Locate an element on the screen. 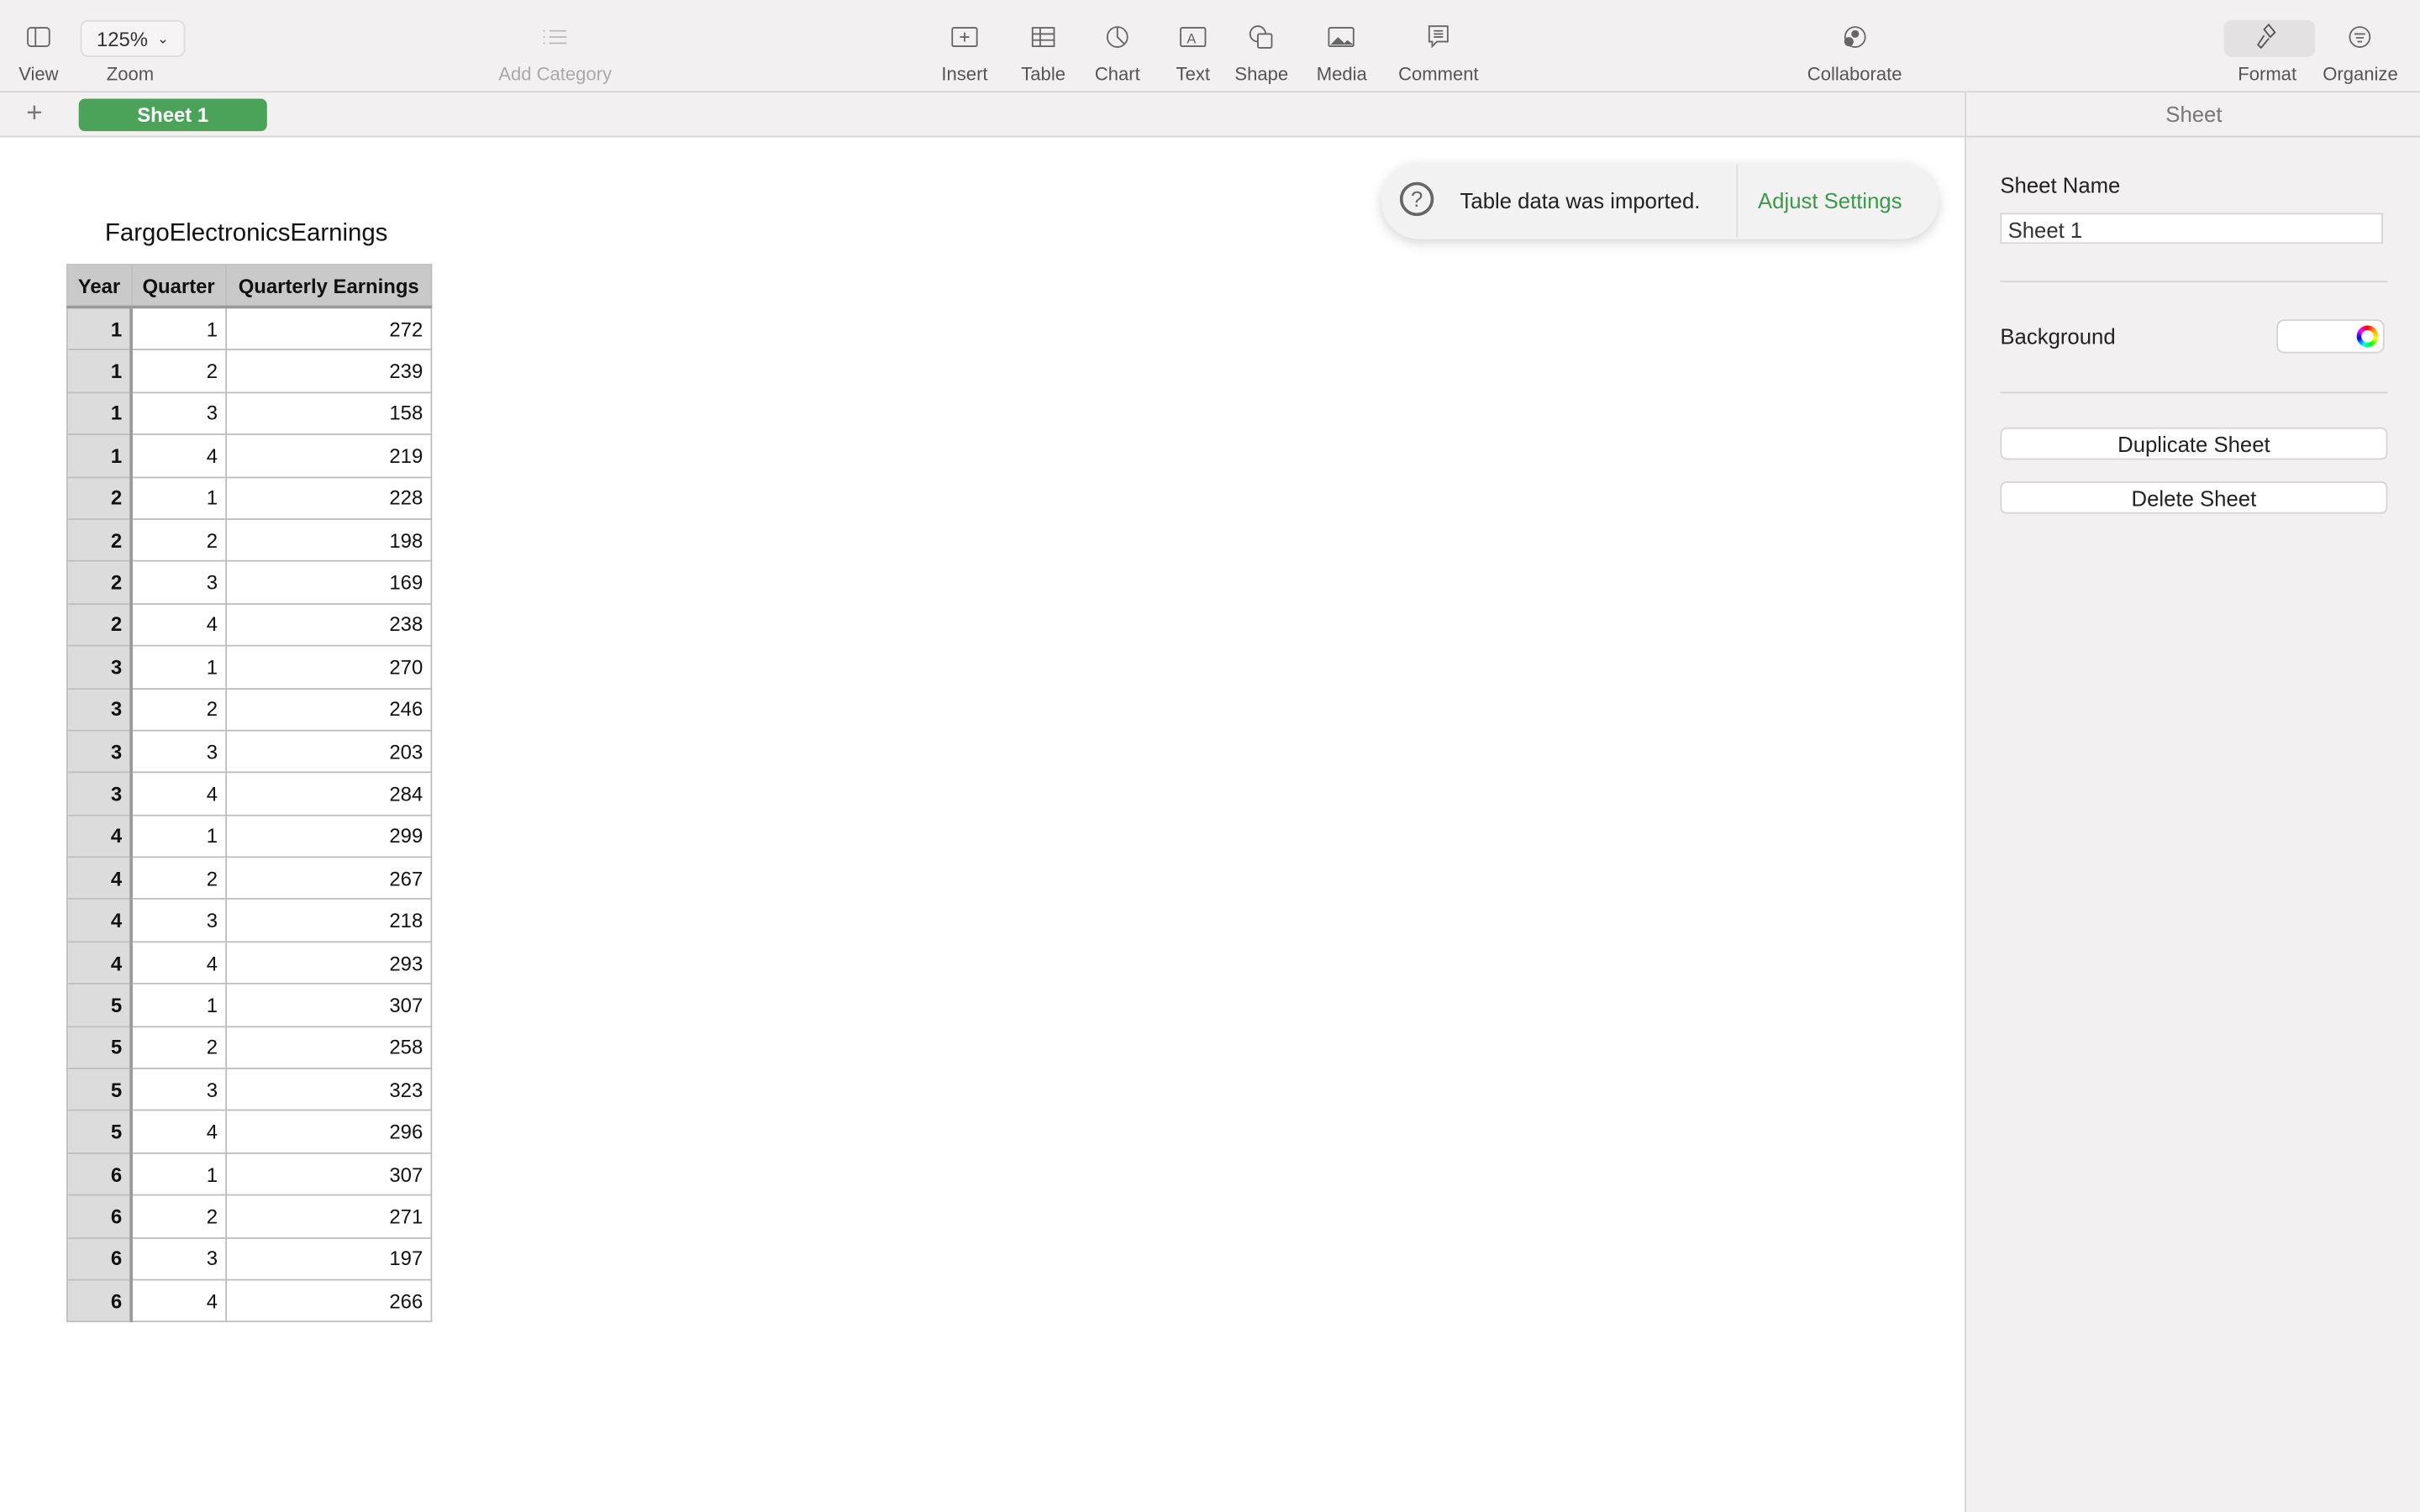 This screenshot has width=2420, height=1512. earnings-cell: 218 is located at coordinates (329, 920).